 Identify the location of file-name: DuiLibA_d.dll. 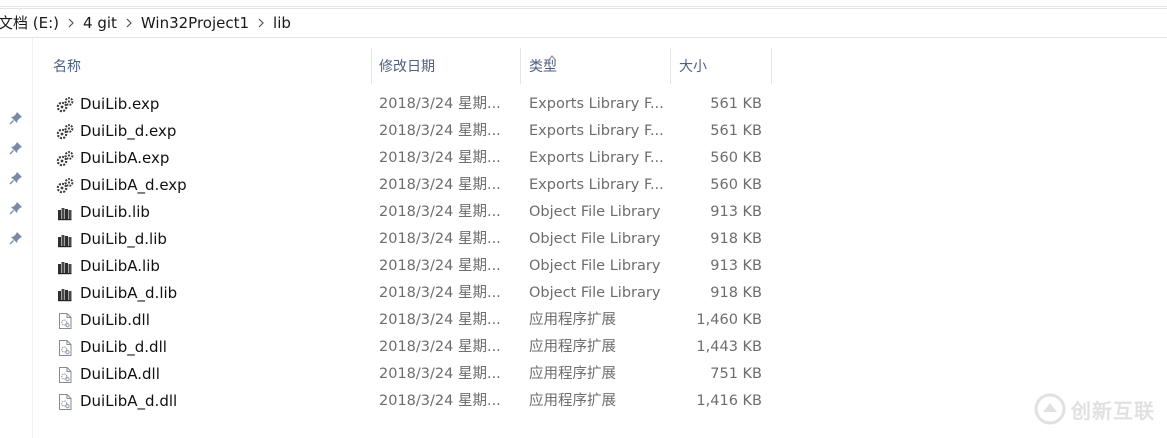
(129, 401).